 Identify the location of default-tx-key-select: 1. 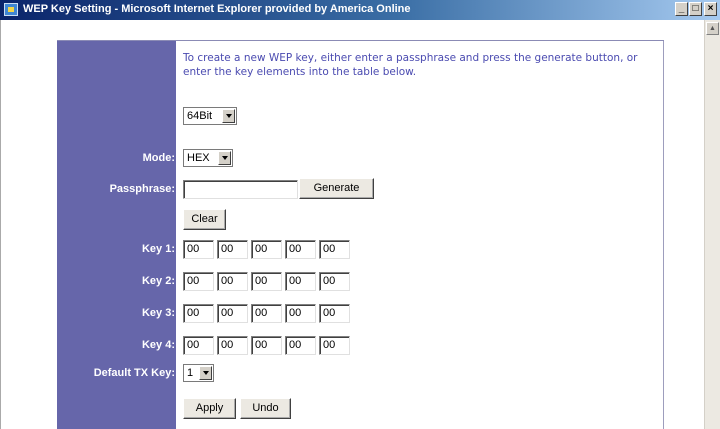
(198, 373).